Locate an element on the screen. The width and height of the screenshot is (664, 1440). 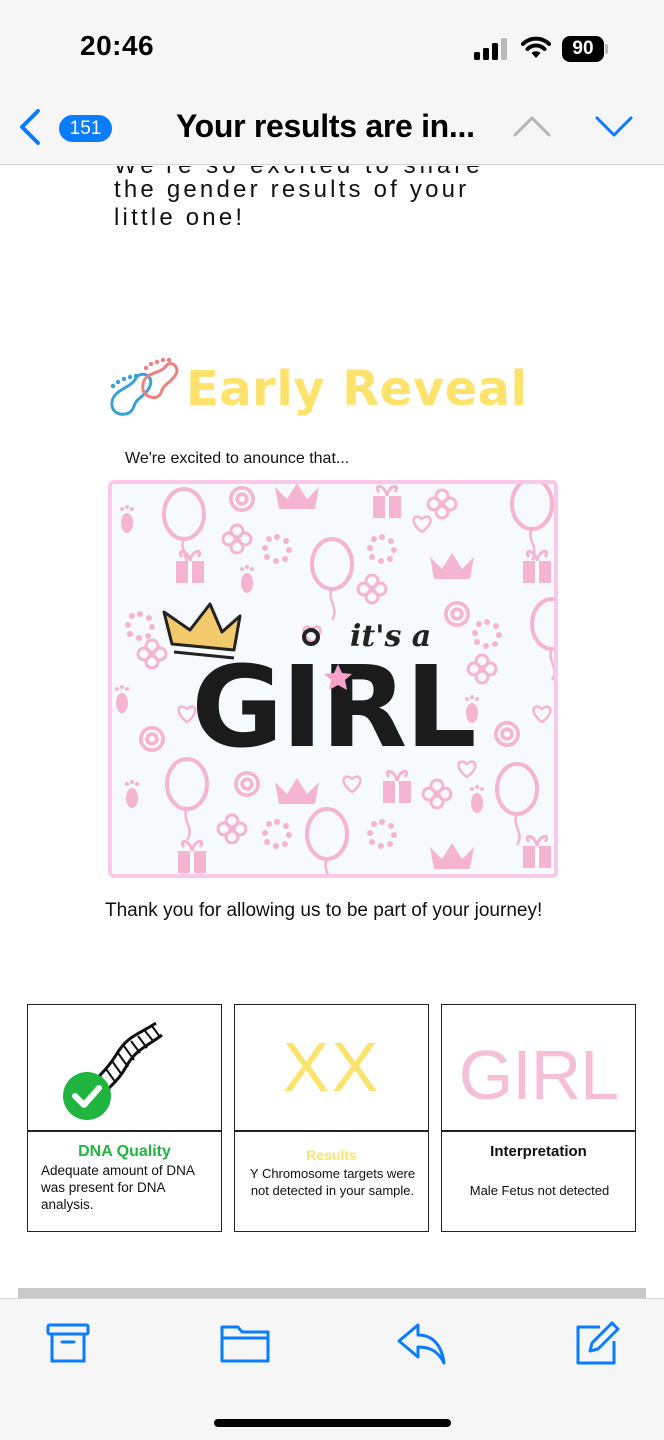
checkmark-icon is located at coordinates (87, 1096).